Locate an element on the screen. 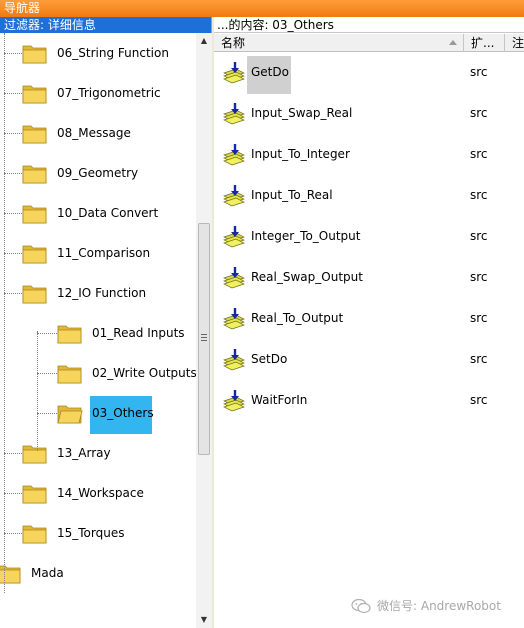  tree-item-label: 12_IO Function is located at coordinates (102, 293).